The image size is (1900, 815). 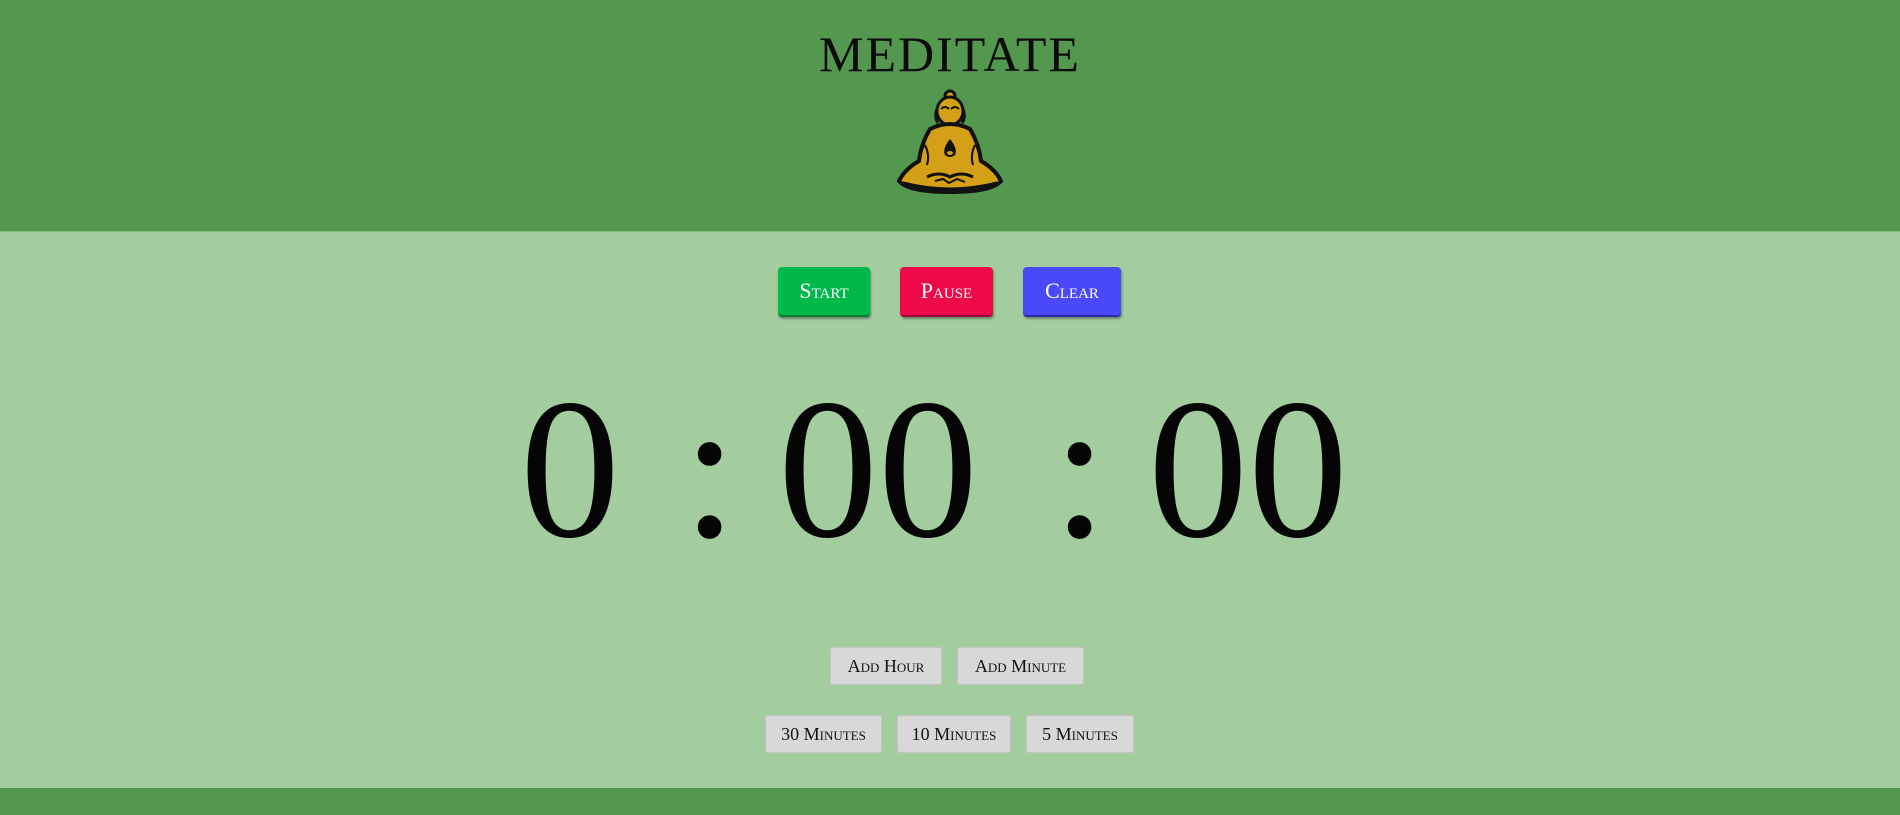 What do you see at coordinates (824, 292) in the screenshot?
I see `start-button: Start` at bounding box center [824, 292].